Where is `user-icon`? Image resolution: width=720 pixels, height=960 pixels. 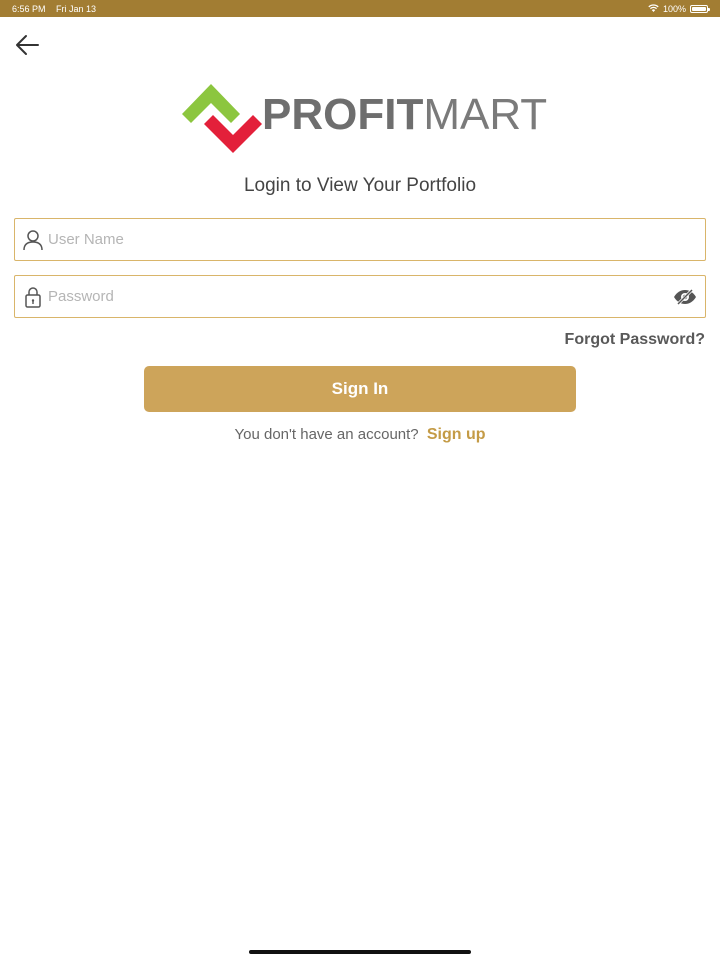 user-icon is located at coordinates (33, 240).